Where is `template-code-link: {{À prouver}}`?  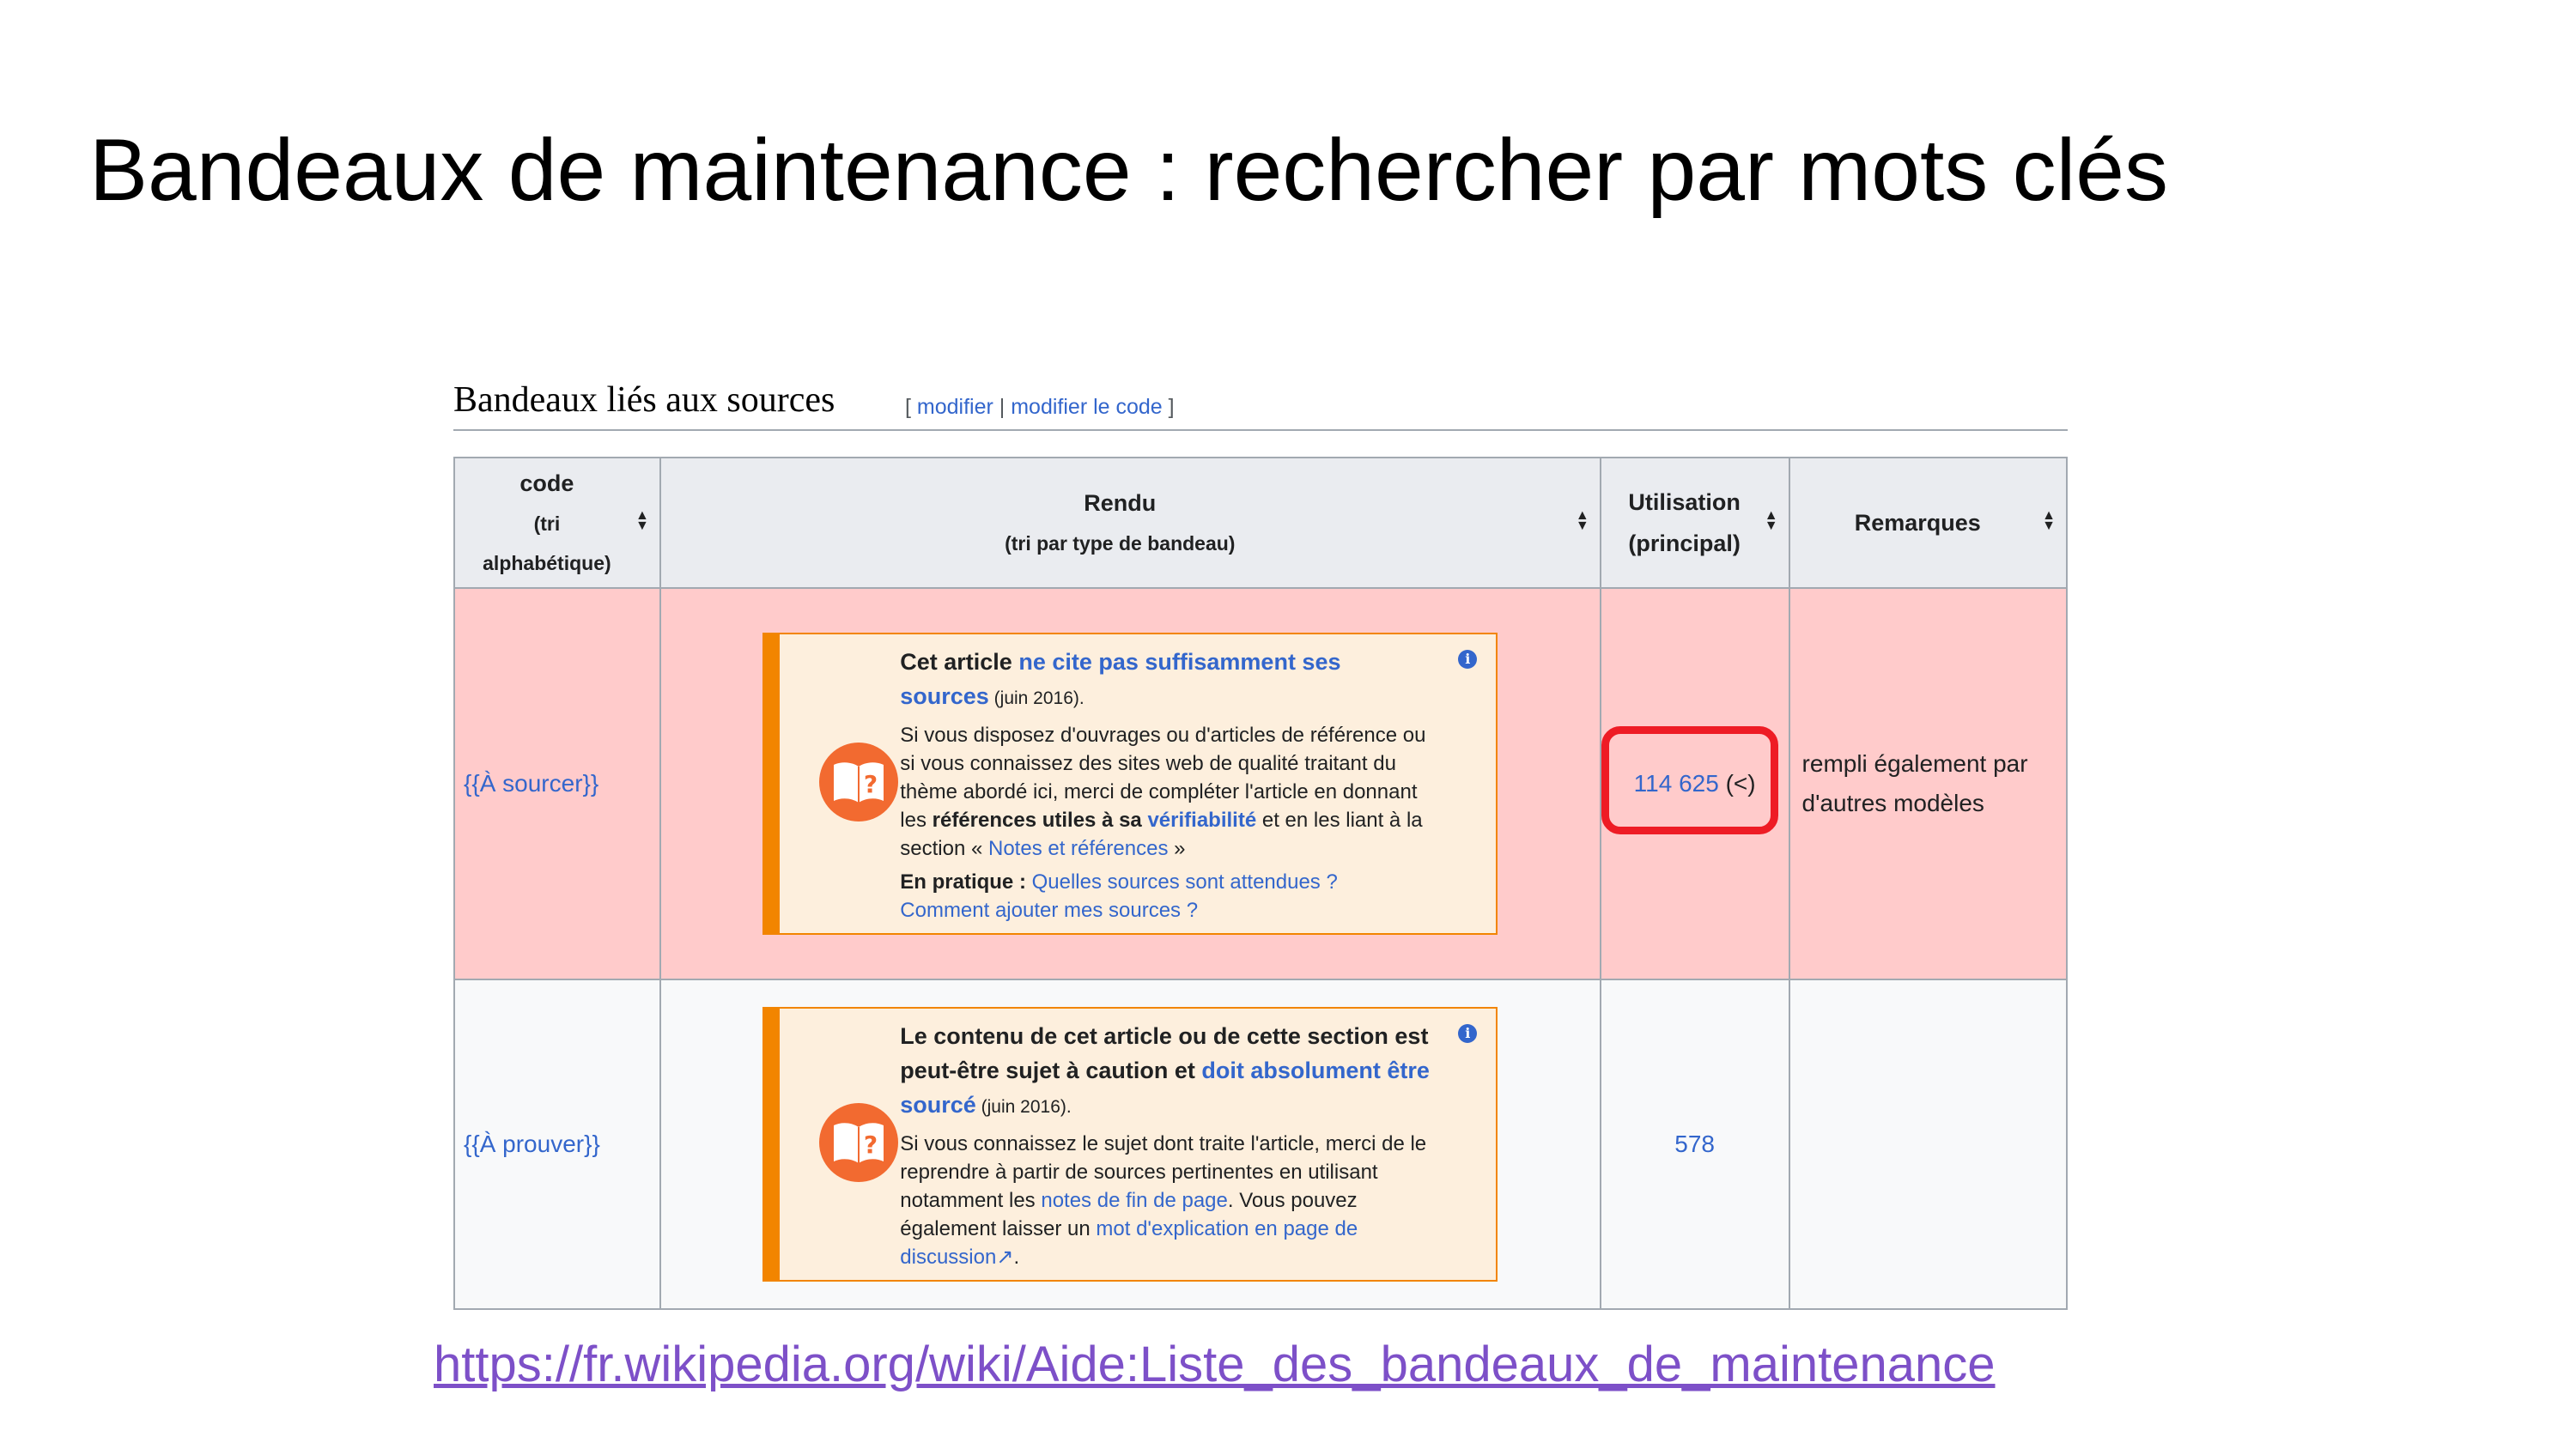
template-code-link: {{À prouver}} is located at coordinates (557, 1144).